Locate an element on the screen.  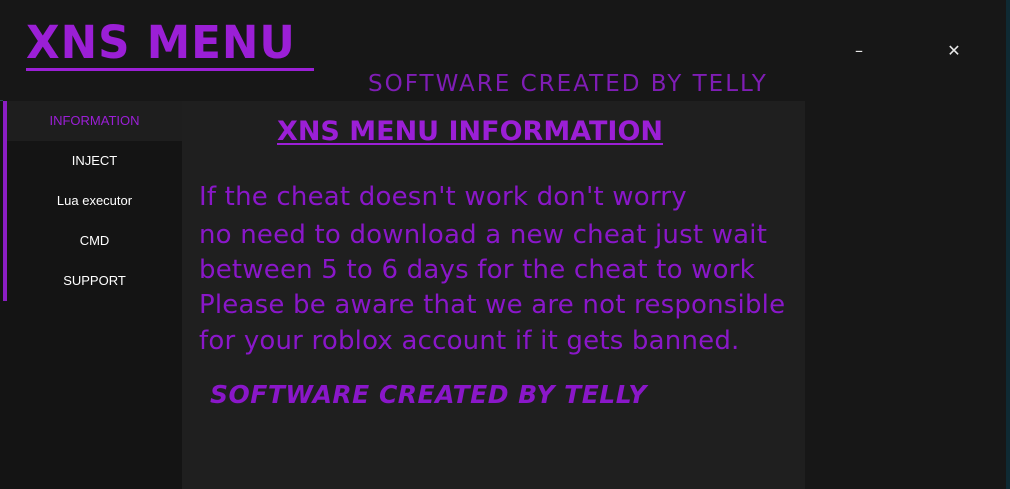
minimize-button: – is located at coordinates (859, 51).